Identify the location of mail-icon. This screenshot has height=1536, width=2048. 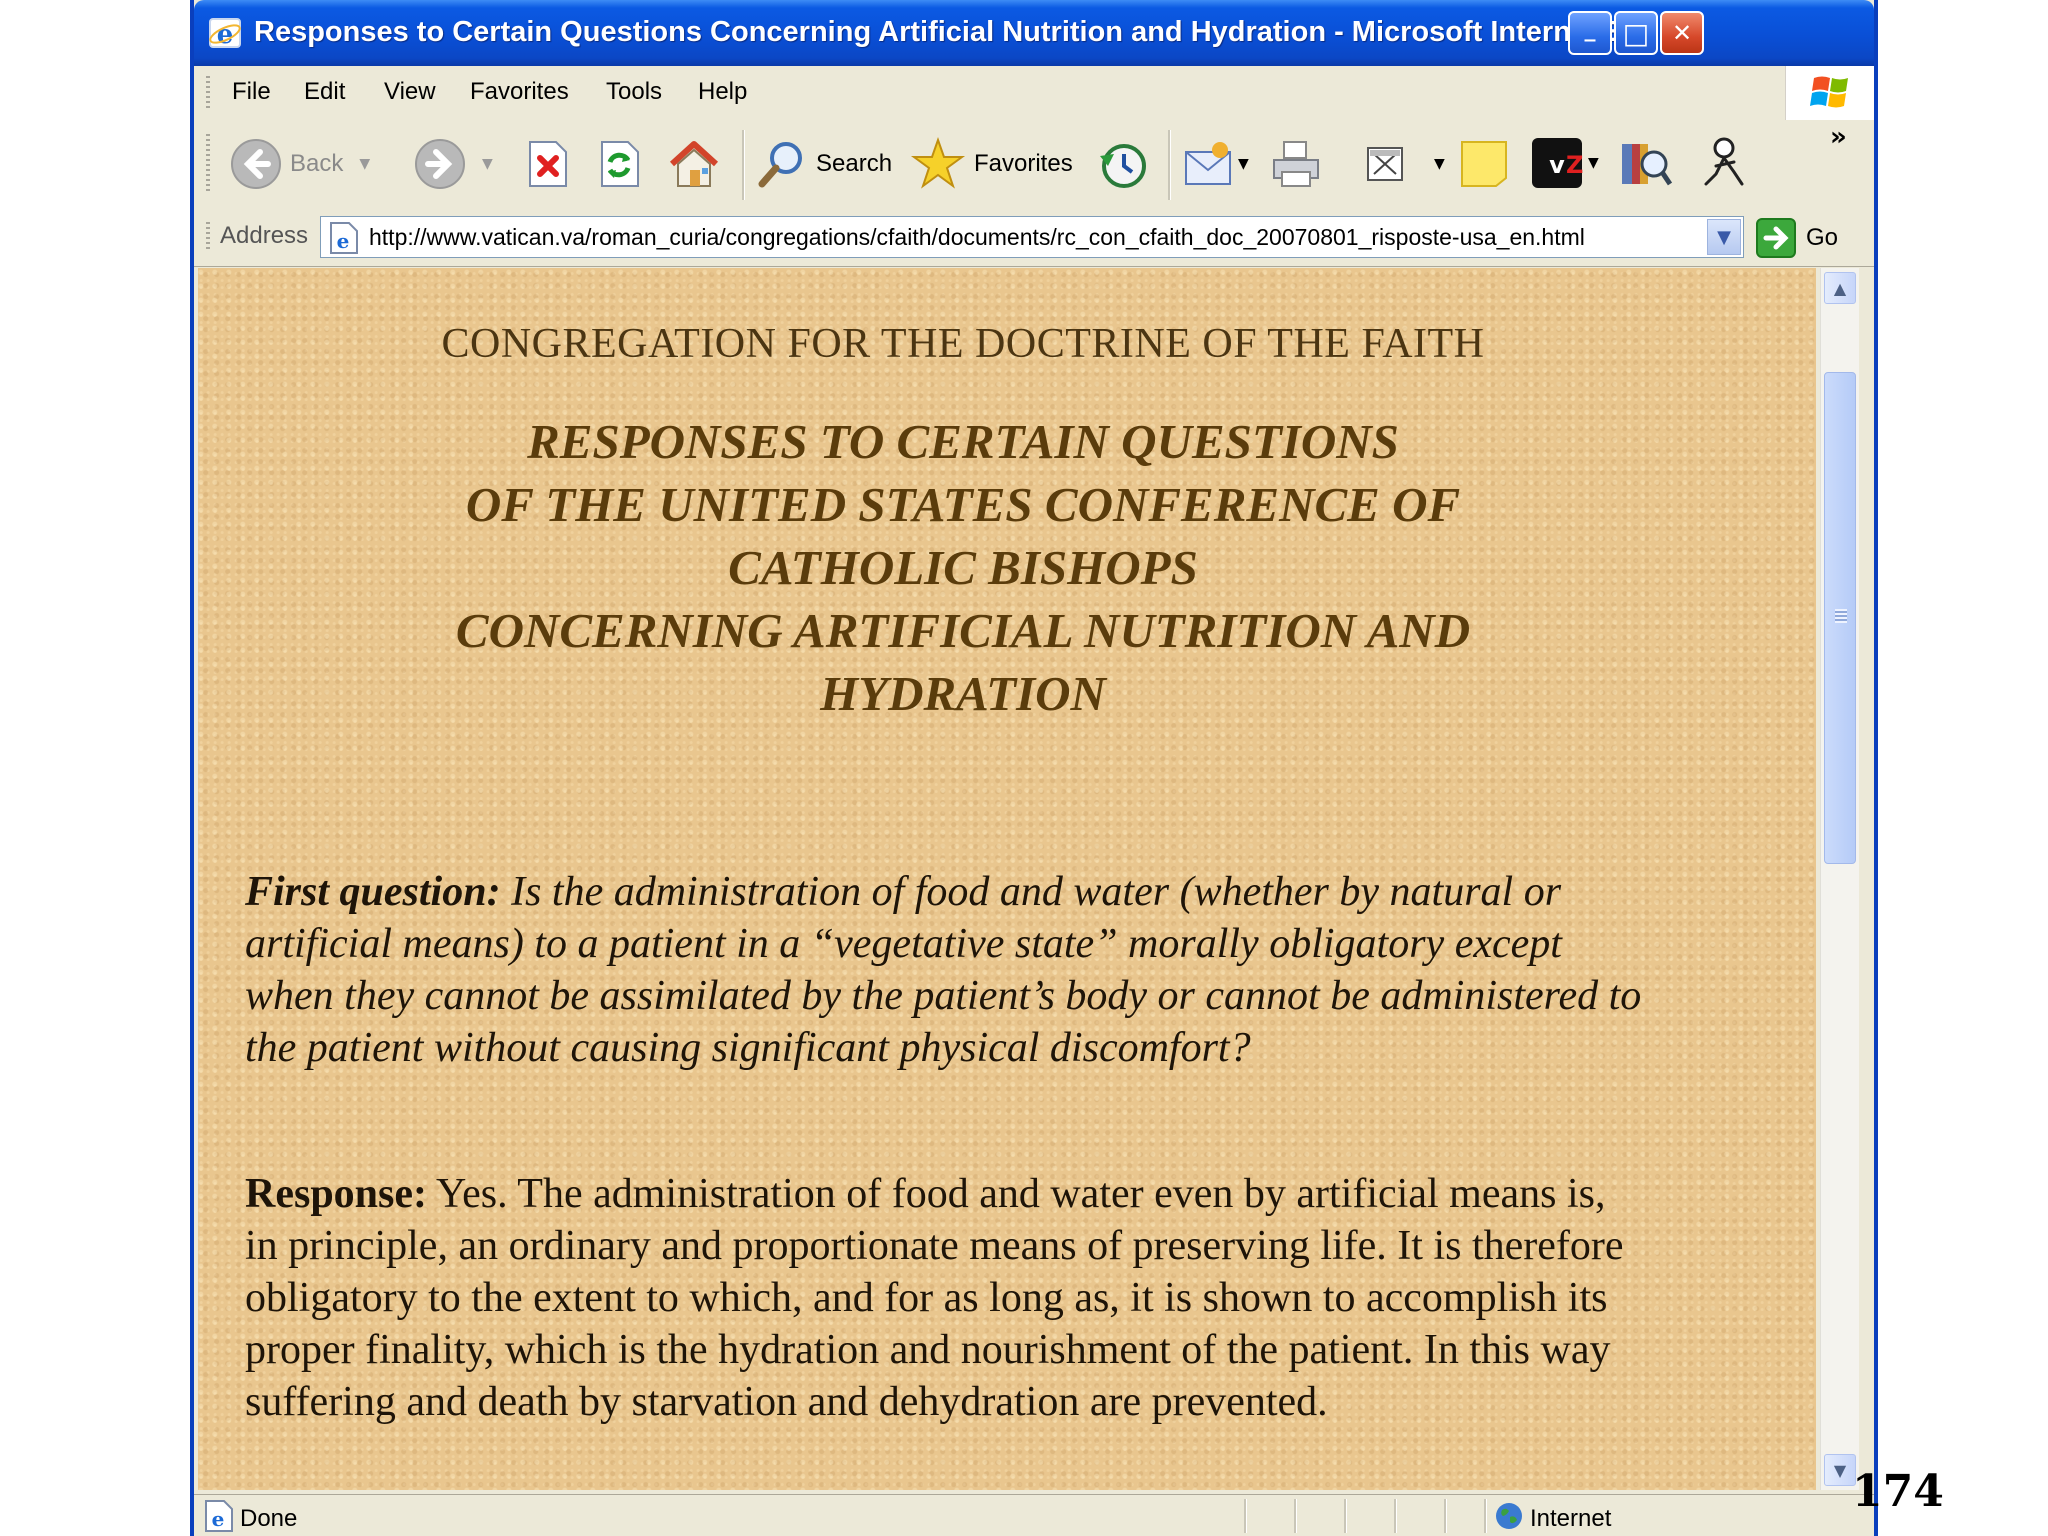
(1208, 163).